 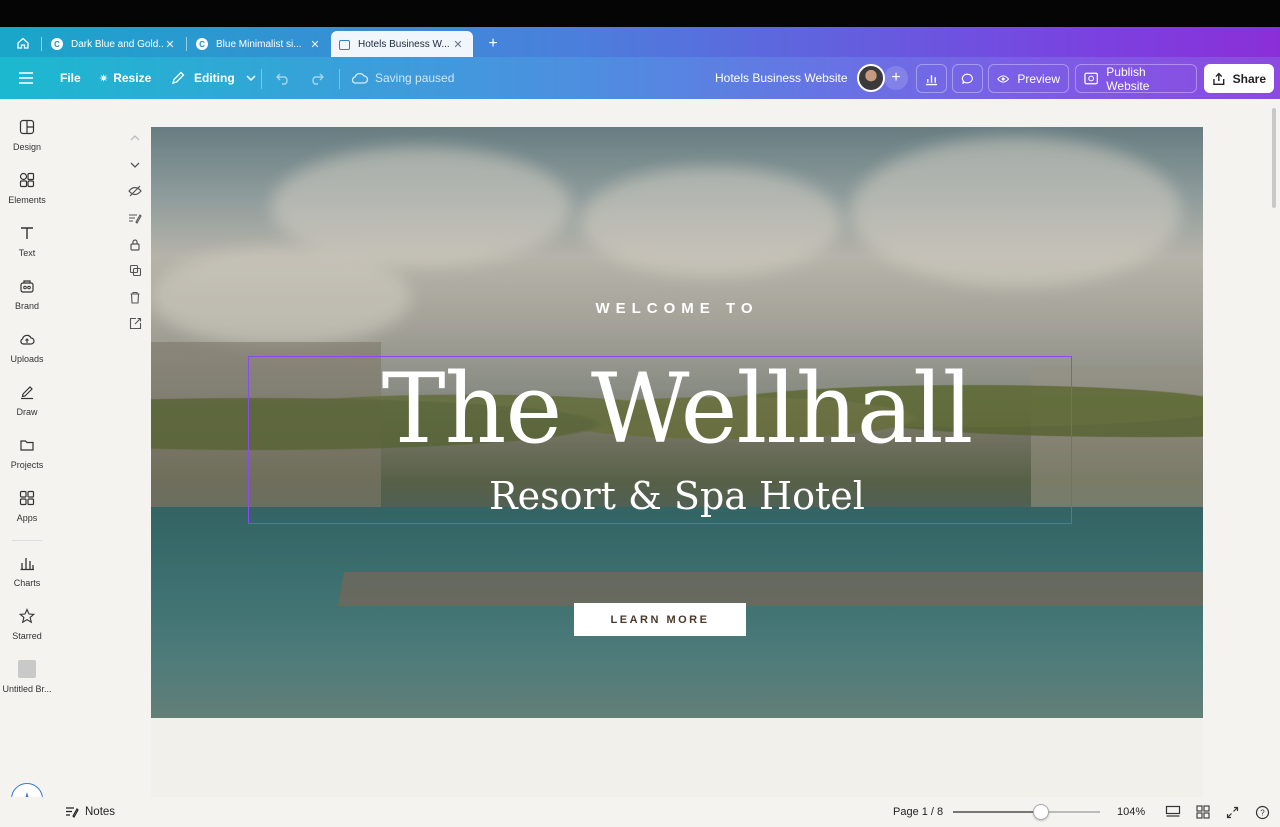 I want to click on zoom-level: 104%, so click(x=1131, y=812).